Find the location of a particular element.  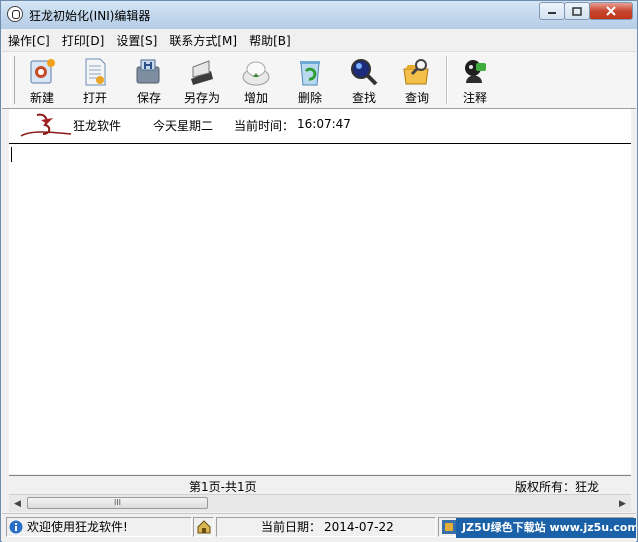

copyright-text: 版权所有：狂龙 is located at coordinates (556, 487).